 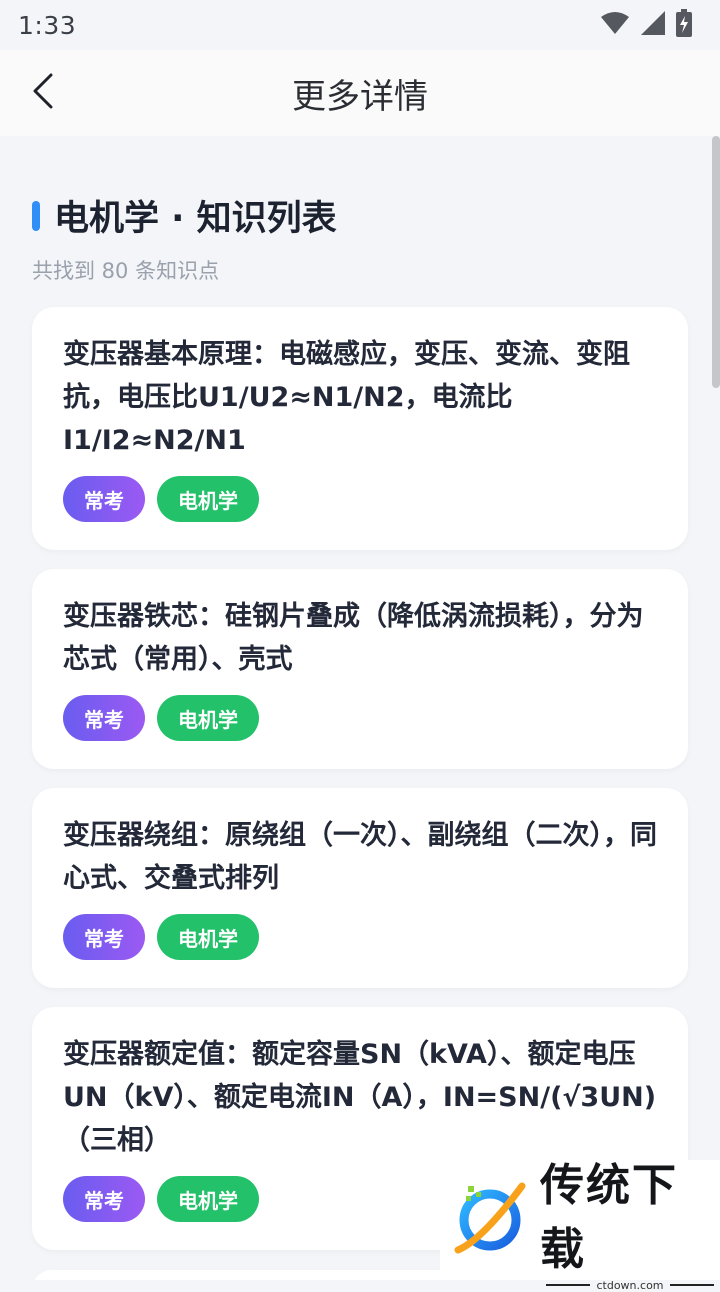 I want to click on watermark-logo-icon, so click(x=490, y=1220).